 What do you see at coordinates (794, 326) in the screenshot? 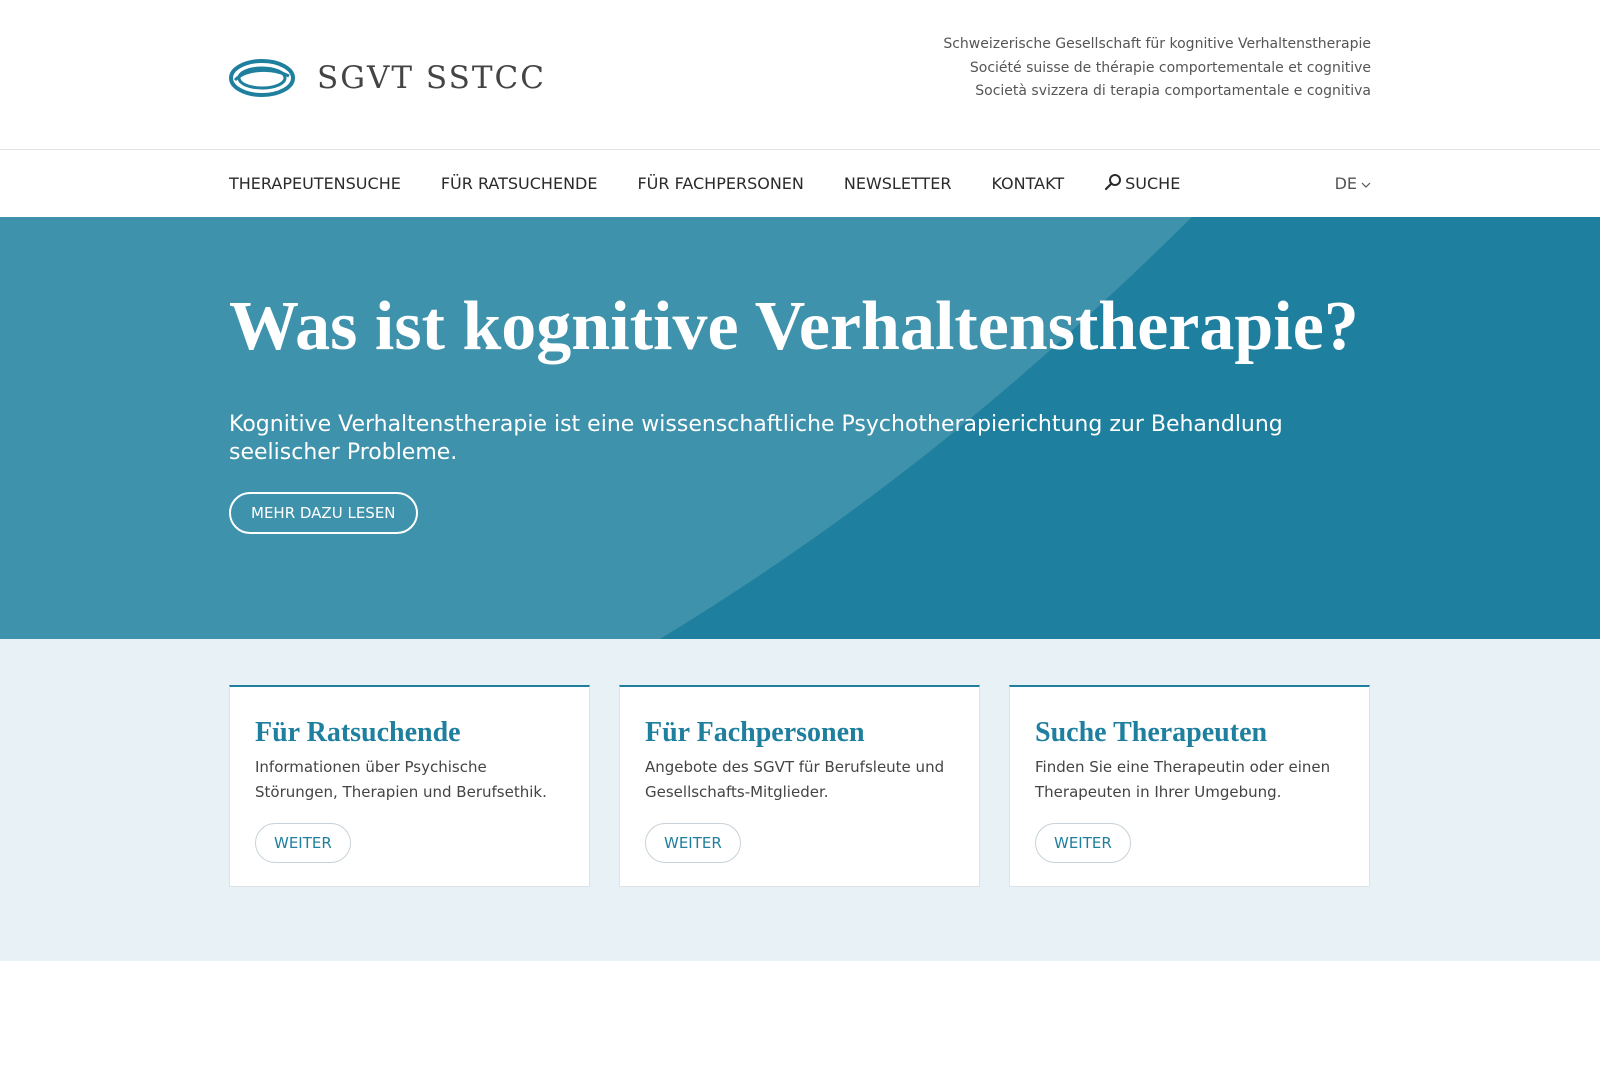
I see `hero-title: Was ist kognitive Verhaltenstherapie?` at bounding box center [794, 326].